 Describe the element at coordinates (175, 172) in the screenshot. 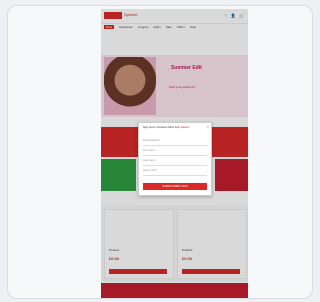

I see `dob-field: Date of birth` at that location.